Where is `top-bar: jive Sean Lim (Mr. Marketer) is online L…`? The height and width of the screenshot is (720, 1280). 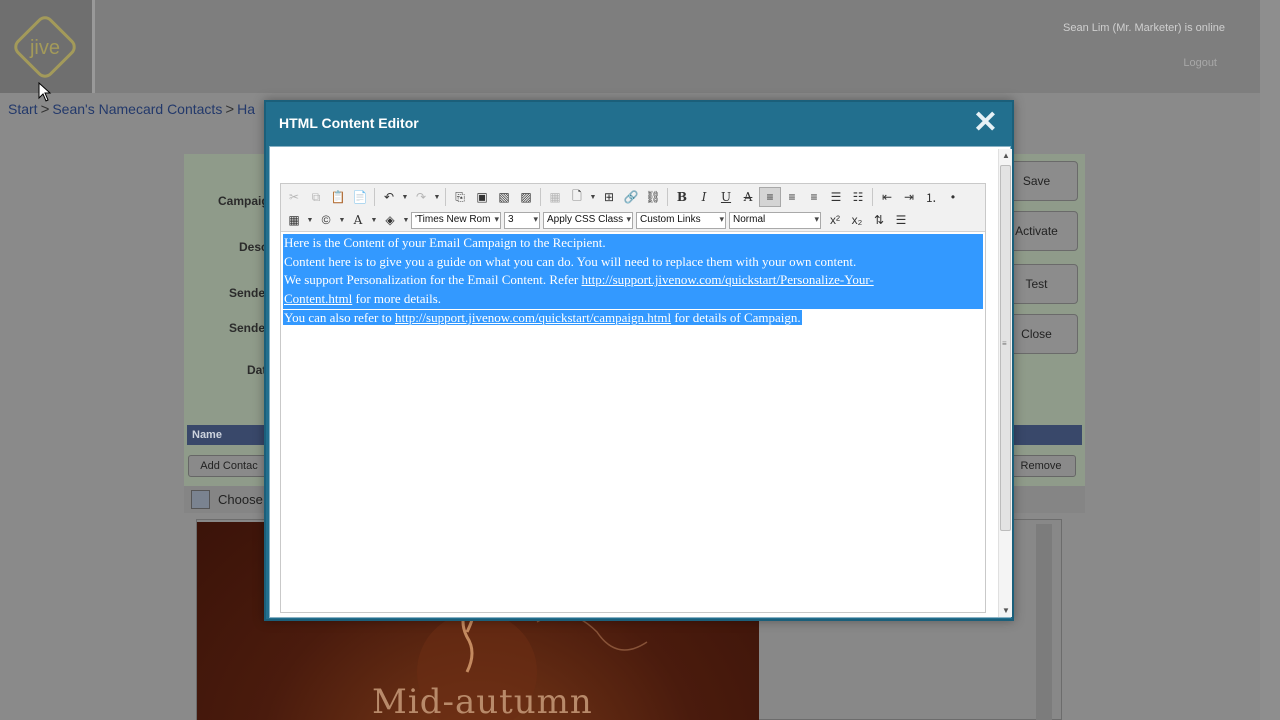
top-bar: jive Sean Lim (Mr. Marketer) is online L… is located at coordinates (630, 46).